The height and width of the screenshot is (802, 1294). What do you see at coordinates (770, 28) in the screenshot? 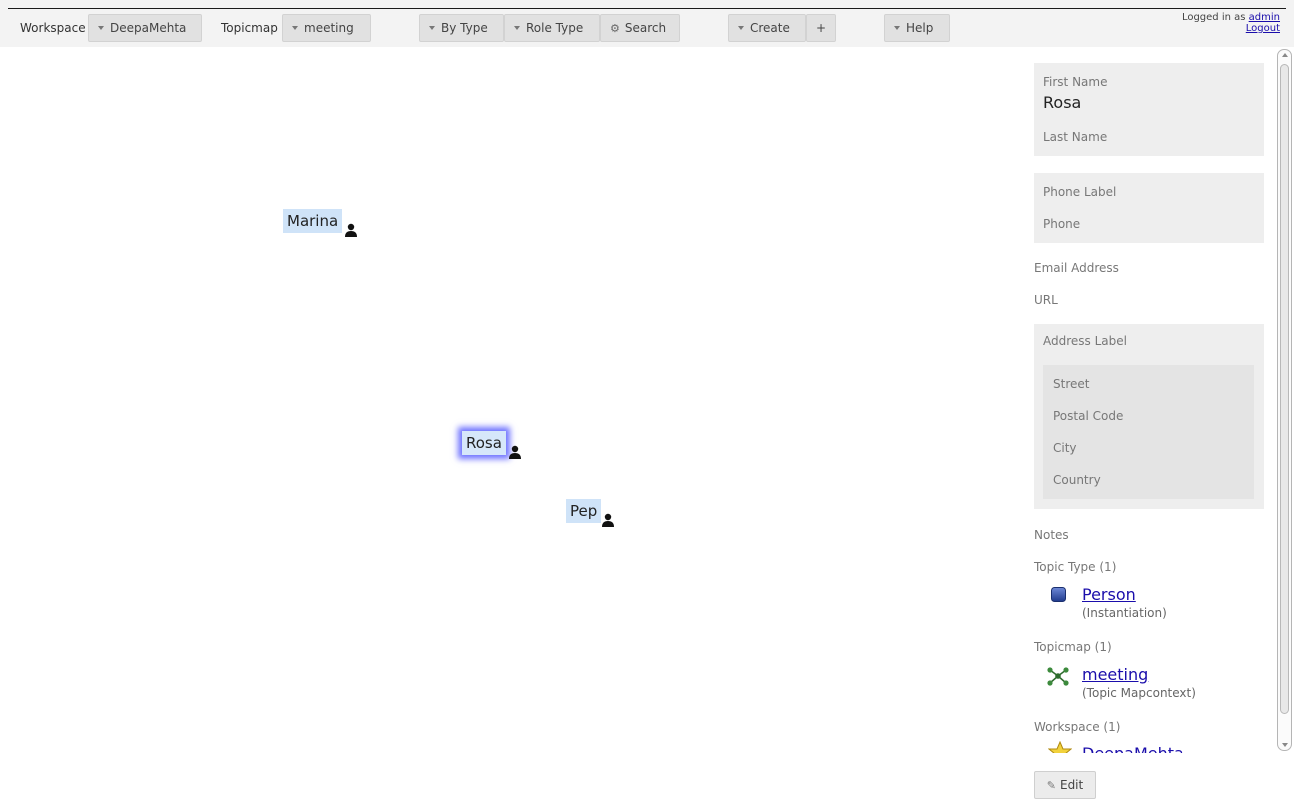
I see `create-label: Create` at bounding box center [770, 28].